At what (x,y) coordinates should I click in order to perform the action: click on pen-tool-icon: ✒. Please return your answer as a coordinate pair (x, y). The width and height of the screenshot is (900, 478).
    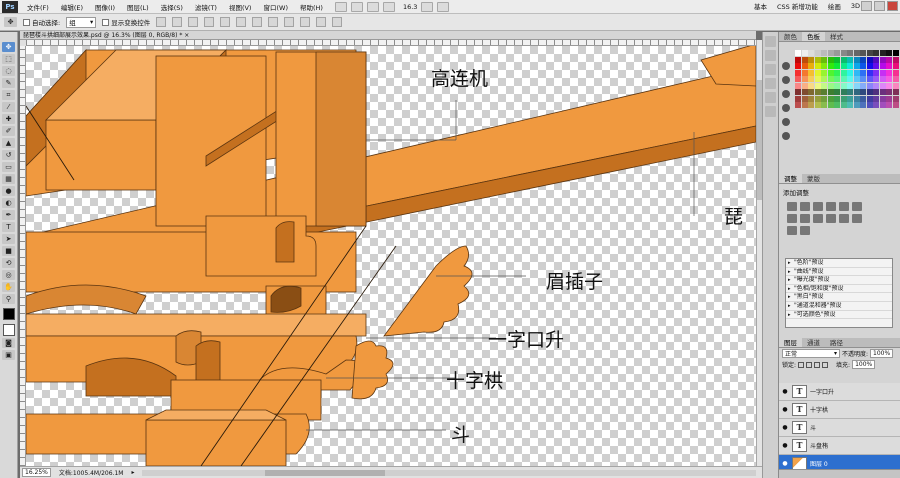
    Looking at the image, I should click on (8, 215).